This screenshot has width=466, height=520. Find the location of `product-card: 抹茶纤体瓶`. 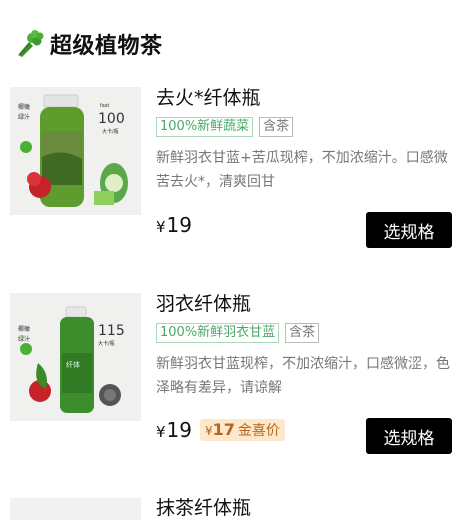

product-card: 抹茶纤体瓶 is located at coordinates (233, 508).